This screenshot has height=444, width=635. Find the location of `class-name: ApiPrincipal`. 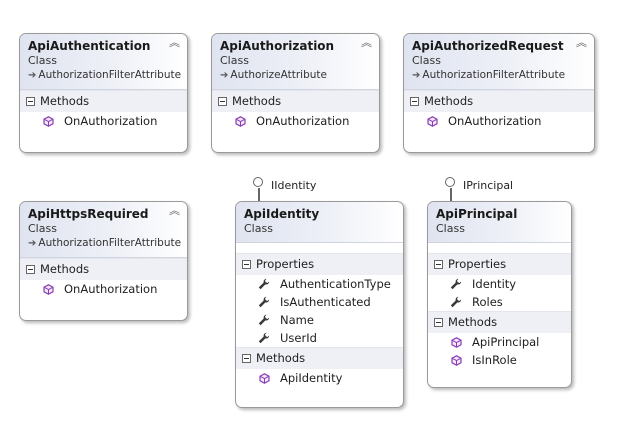

class-name: ApiPrincipal is located at coordinates (477, 214).